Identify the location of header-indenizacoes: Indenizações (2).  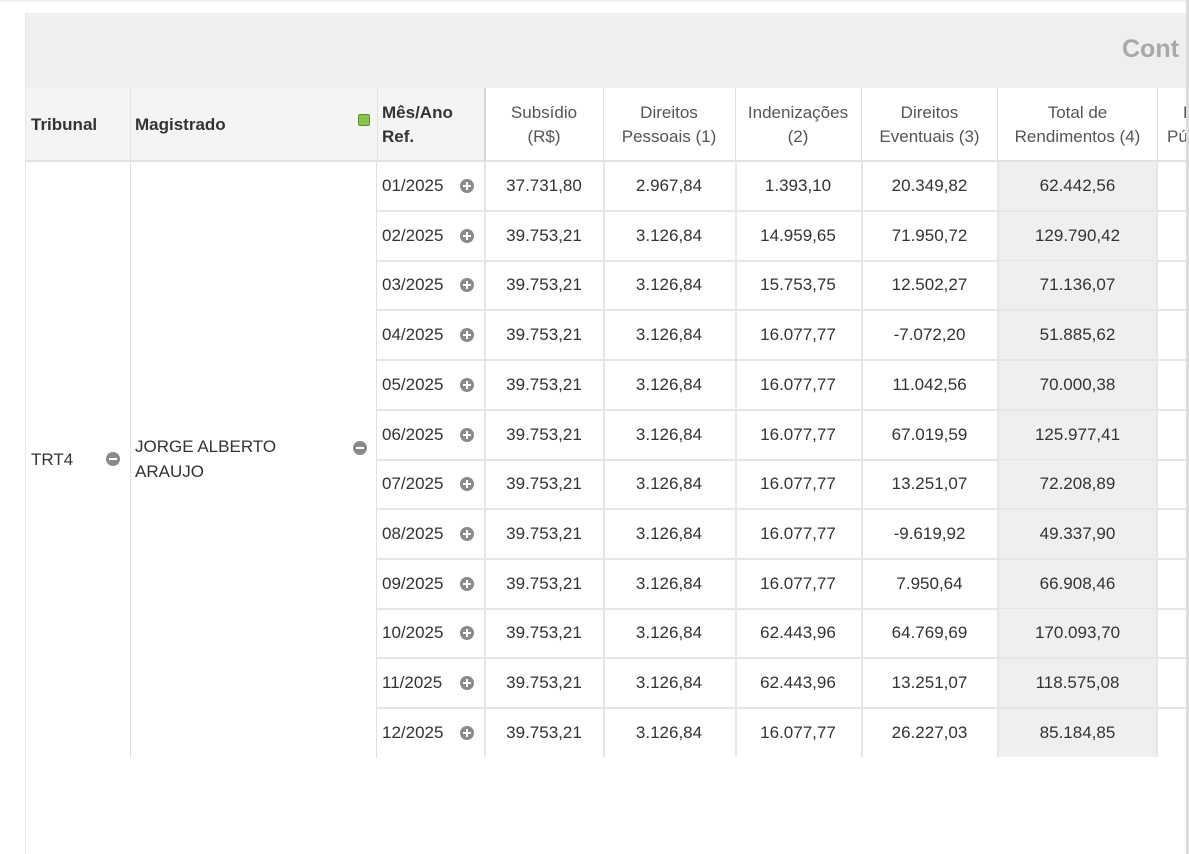
(798, 124).